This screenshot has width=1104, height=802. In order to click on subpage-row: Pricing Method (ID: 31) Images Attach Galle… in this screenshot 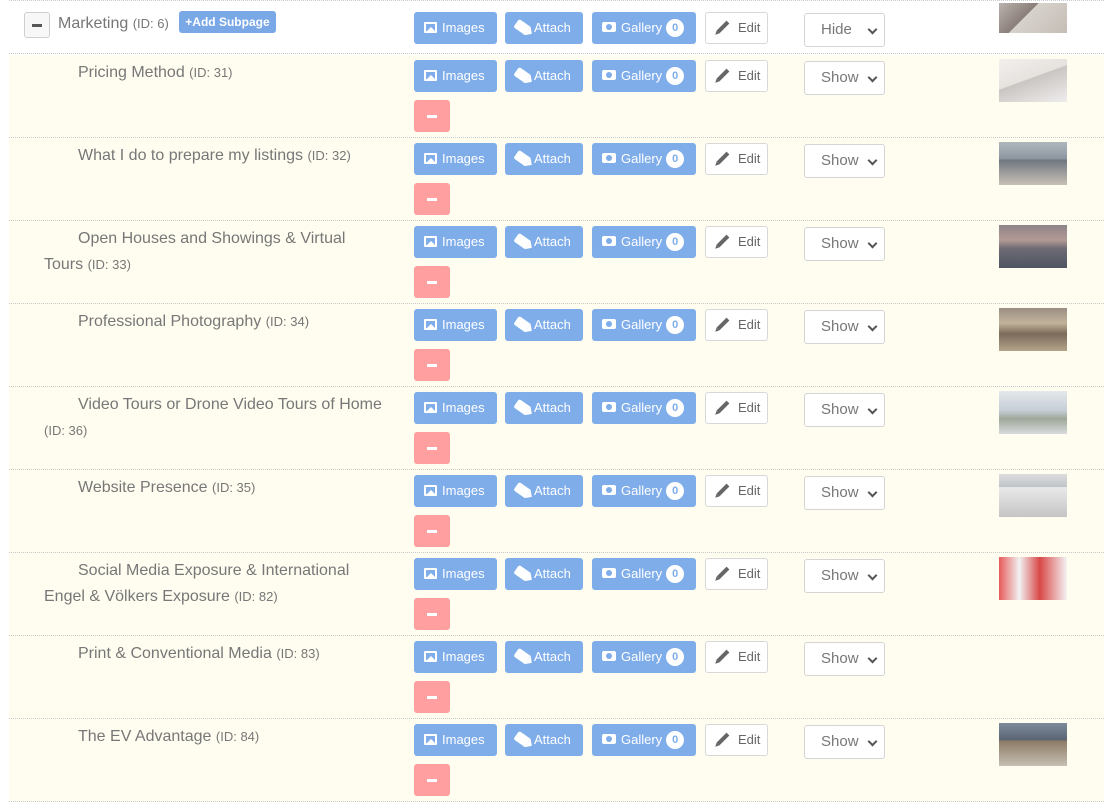, I will do `click(556, 96)`.